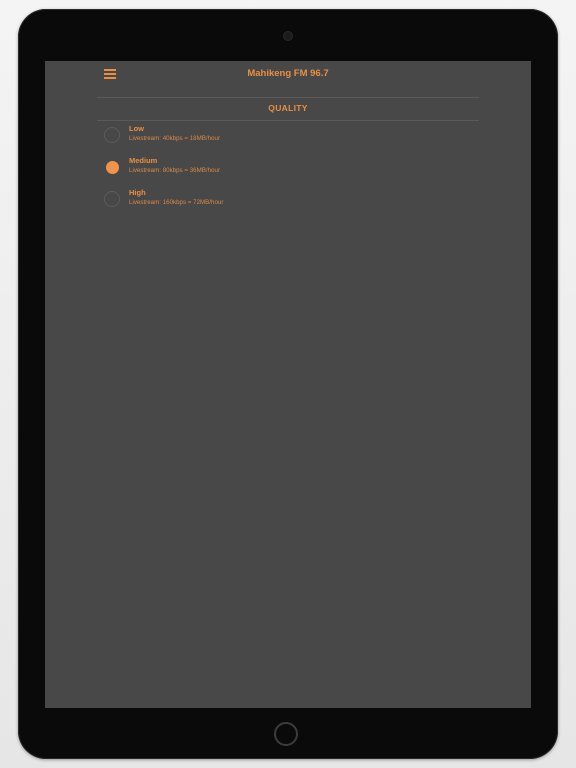  Describe the element at coordinates (143, 160) in the screenshot. I see `option-label: Medium` at that location.